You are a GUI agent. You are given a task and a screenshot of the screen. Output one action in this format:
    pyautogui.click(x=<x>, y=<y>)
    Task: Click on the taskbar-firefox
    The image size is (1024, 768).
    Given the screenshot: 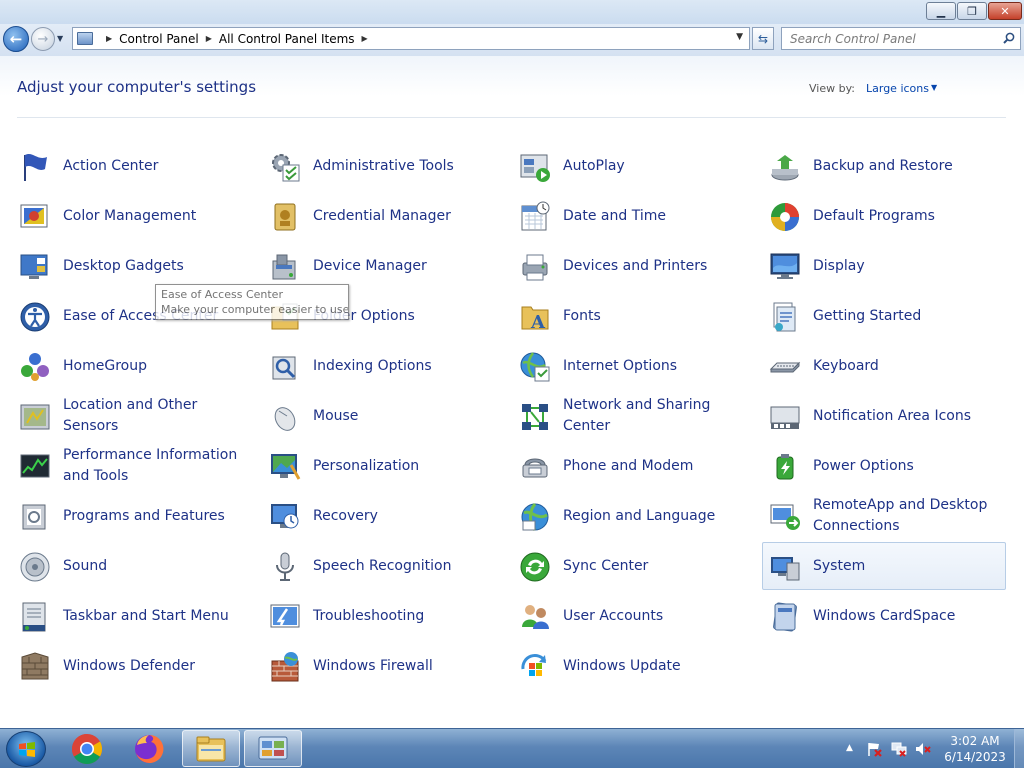 What is the action you would take?
    pyautogui.click(x=149, y=748)
    